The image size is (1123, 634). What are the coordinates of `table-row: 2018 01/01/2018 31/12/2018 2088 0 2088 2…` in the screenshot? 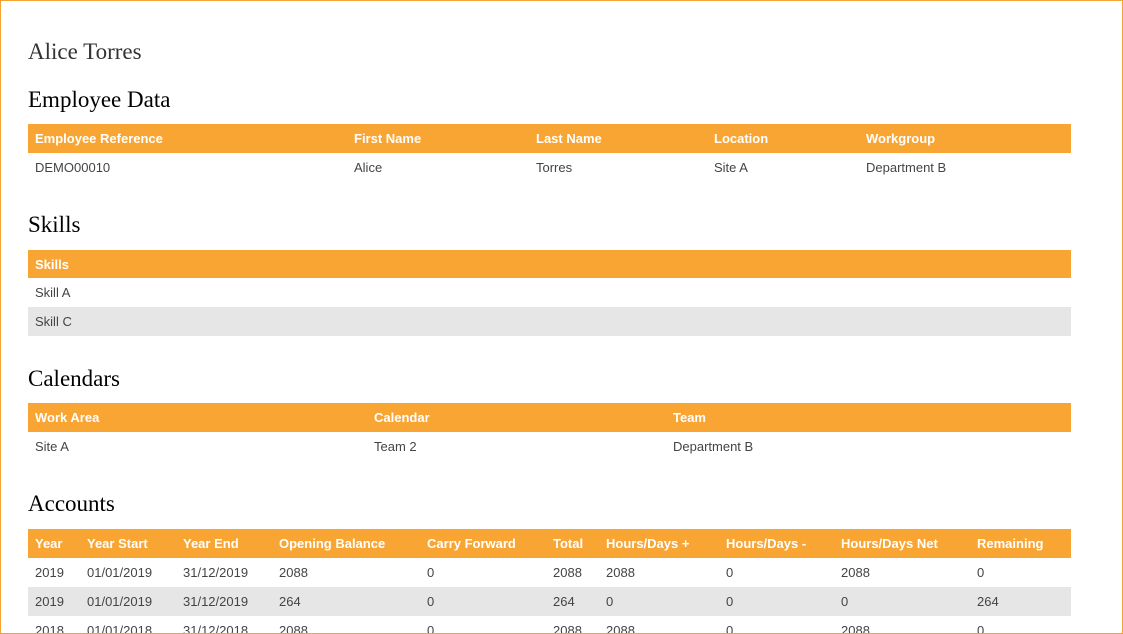 It's located at (549, 625).